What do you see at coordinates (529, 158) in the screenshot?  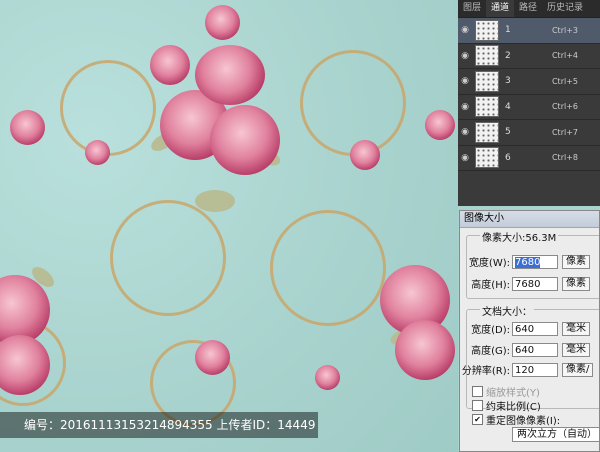 I see `channel-row: ◉ 6 Ctrl+8` at bounding box center [529, 158].